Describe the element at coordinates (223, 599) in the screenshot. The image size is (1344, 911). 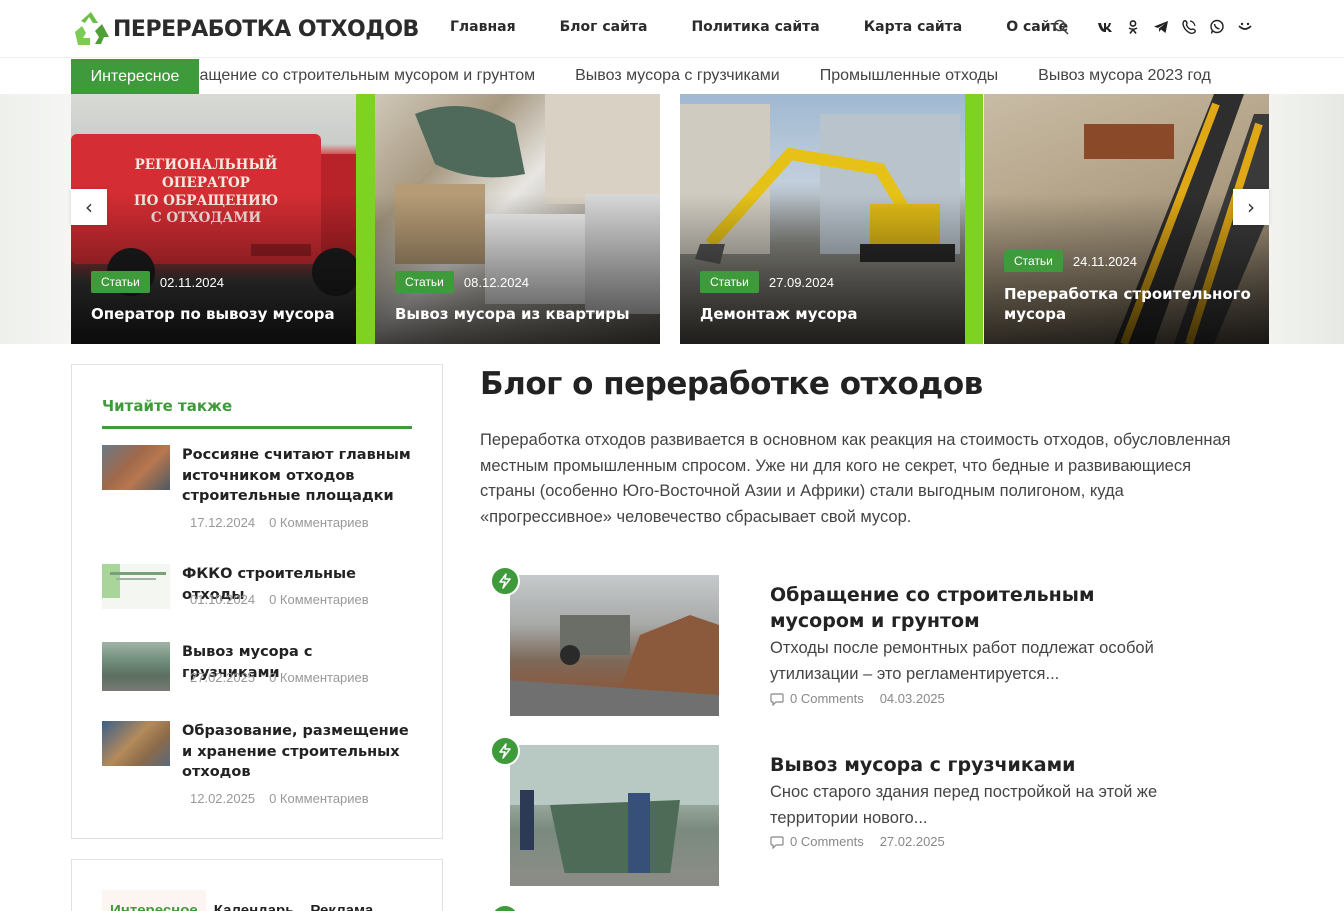
I see `sidebar-post-date: 01.10.2024` at that location.